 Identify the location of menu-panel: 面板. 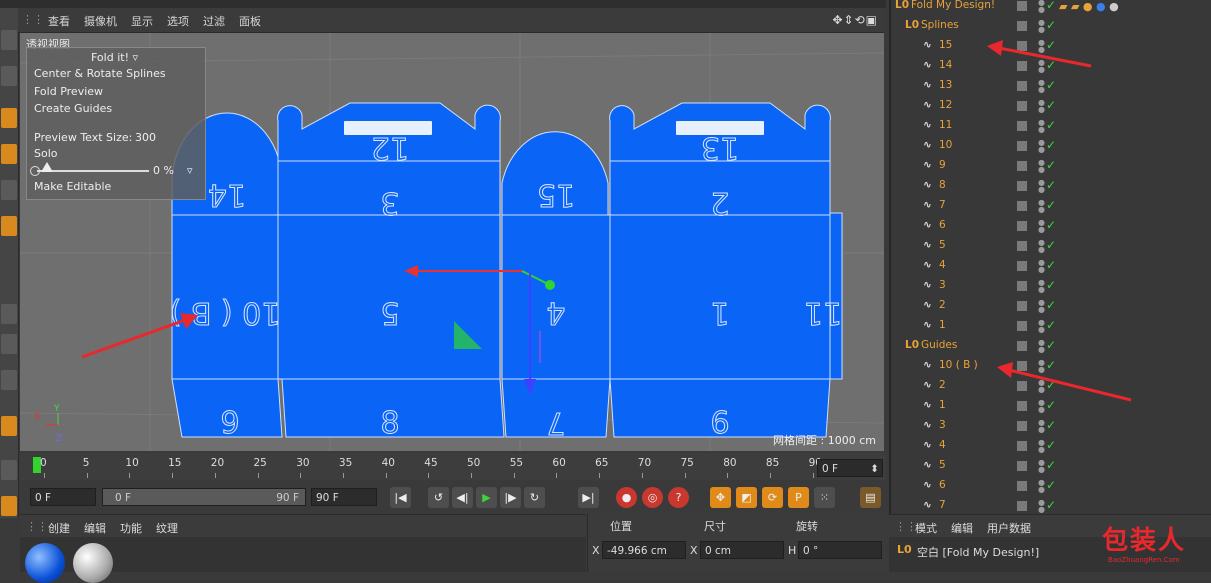
(250, 21).